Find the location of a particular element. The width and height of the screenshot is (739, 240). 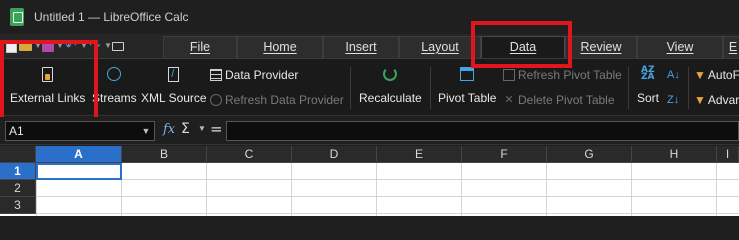

sort-ascending-button: A↓ is located at coordinates (673, 75).